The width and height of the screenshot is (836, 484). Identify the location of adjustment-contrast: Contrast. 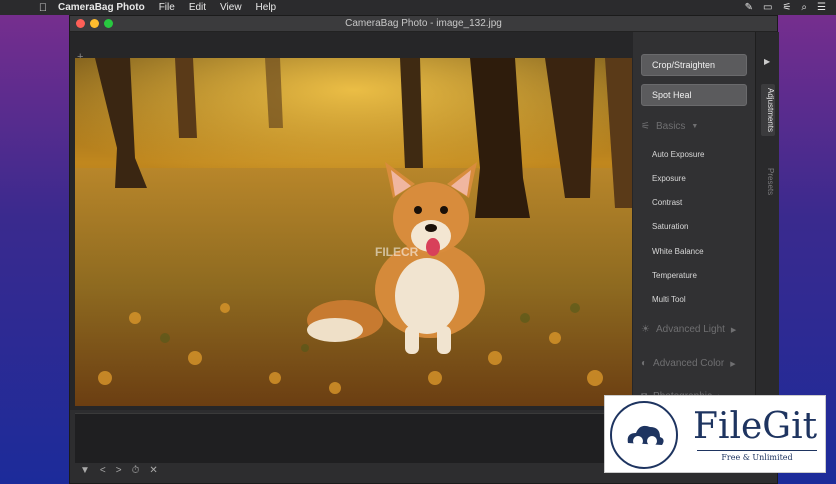
(667, 202).